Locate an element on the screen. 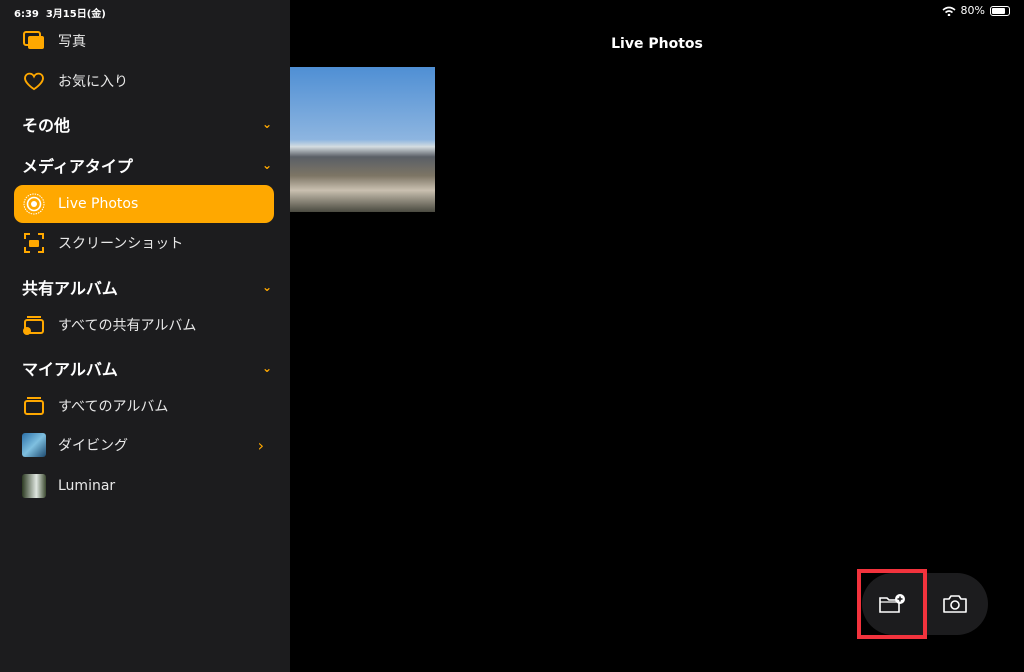  status-indicators: 80% is located at coordinates (976, 10).